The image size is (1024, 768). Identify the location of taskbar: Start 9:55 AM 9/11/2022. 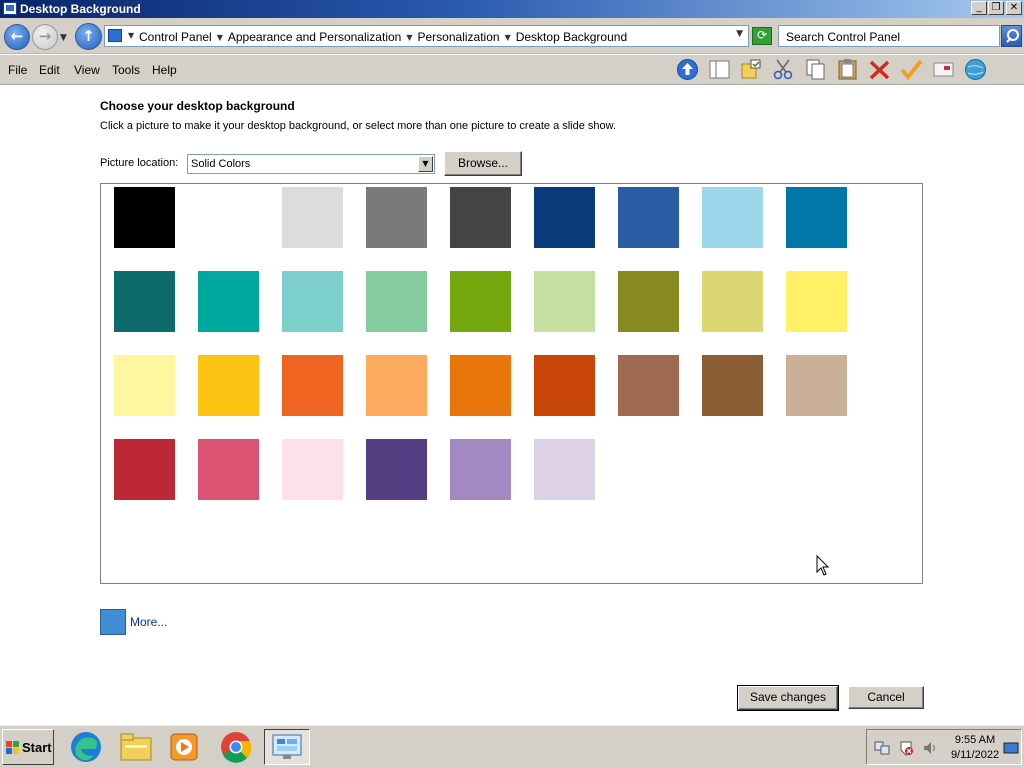
(512, 746).